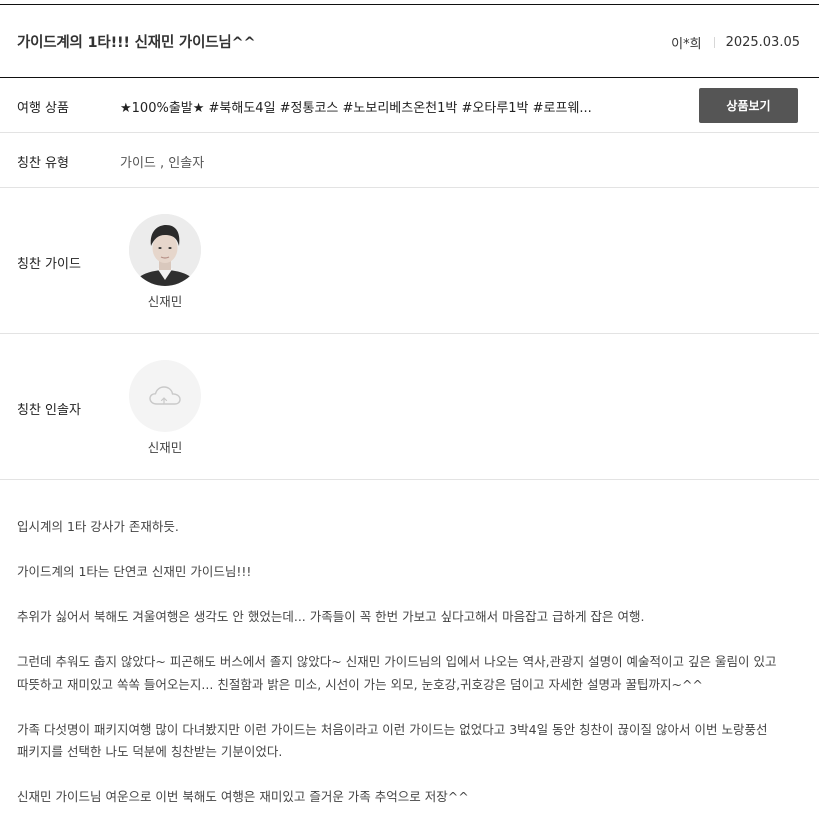 The height and width of the screenshot is (834, 819). I want to click on praise-leader-label: 칭찬 인솔자, so click(49, 410).